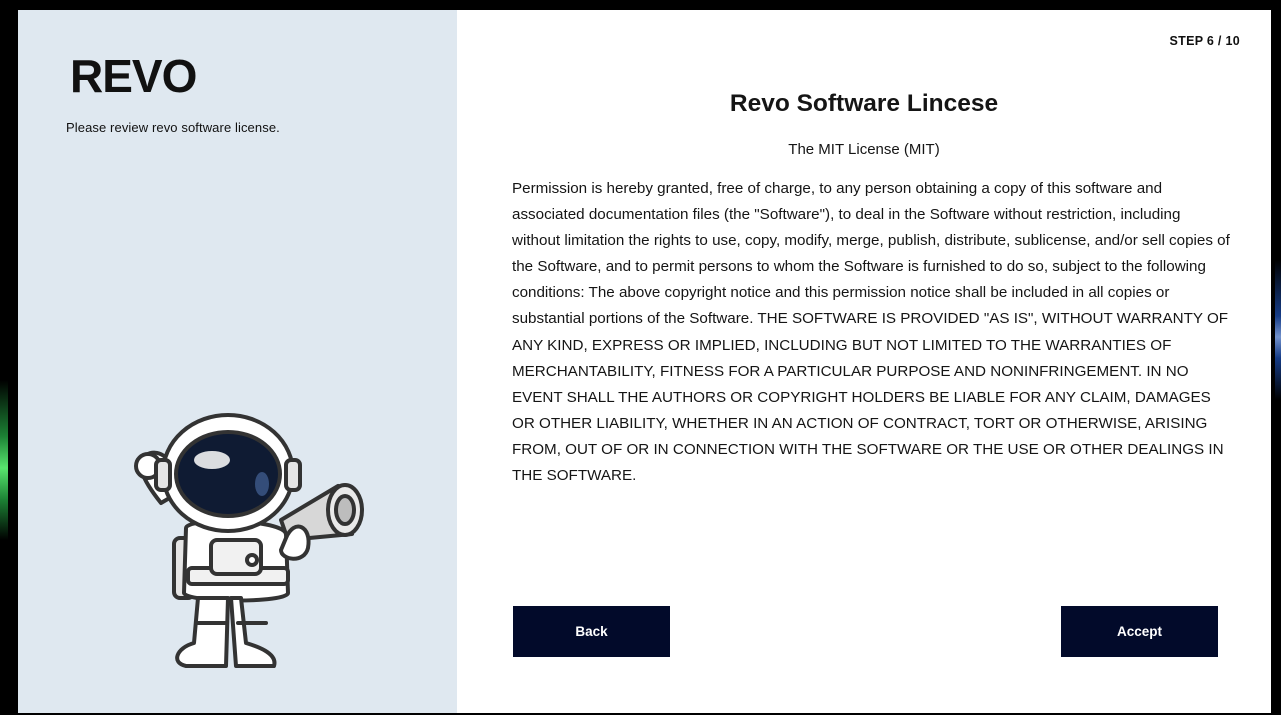  What do you see at coordinates (249, 540) in the screenshot?
I see `astronaut-illustration` at bounding box center [249, 540].